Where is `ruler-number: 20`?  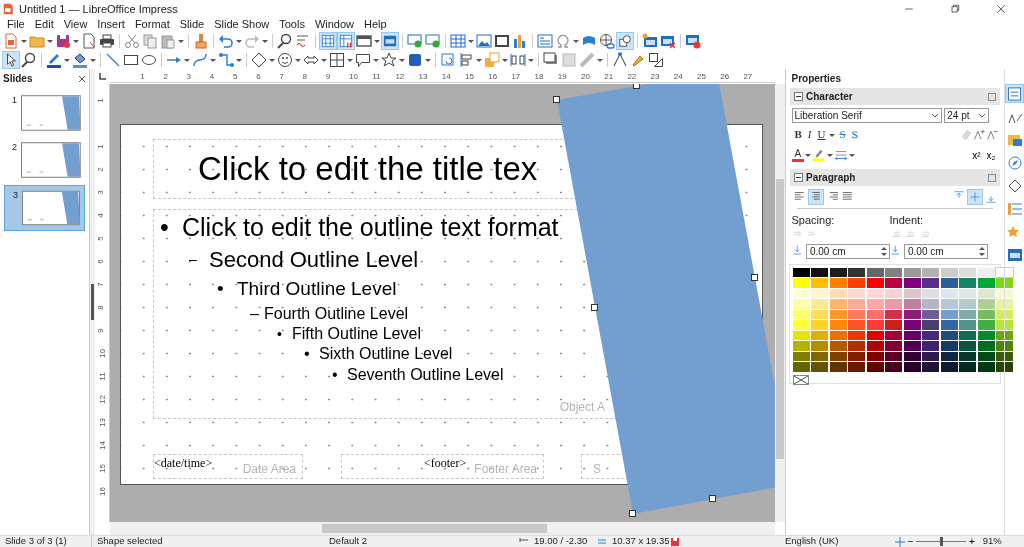 ruler-number: 20 is located at coordinates (585, 76).